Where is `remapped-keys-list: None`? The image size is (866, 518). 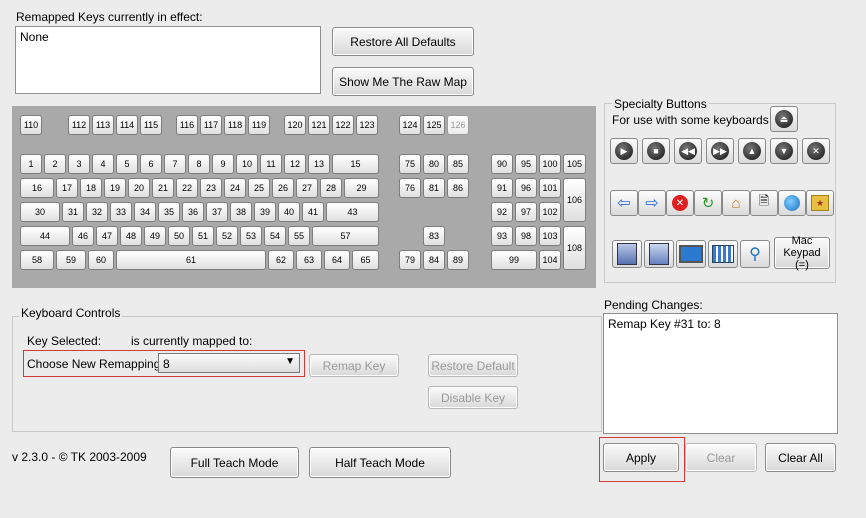
remapped-keys-list: None is located at coordinates (168, 60).